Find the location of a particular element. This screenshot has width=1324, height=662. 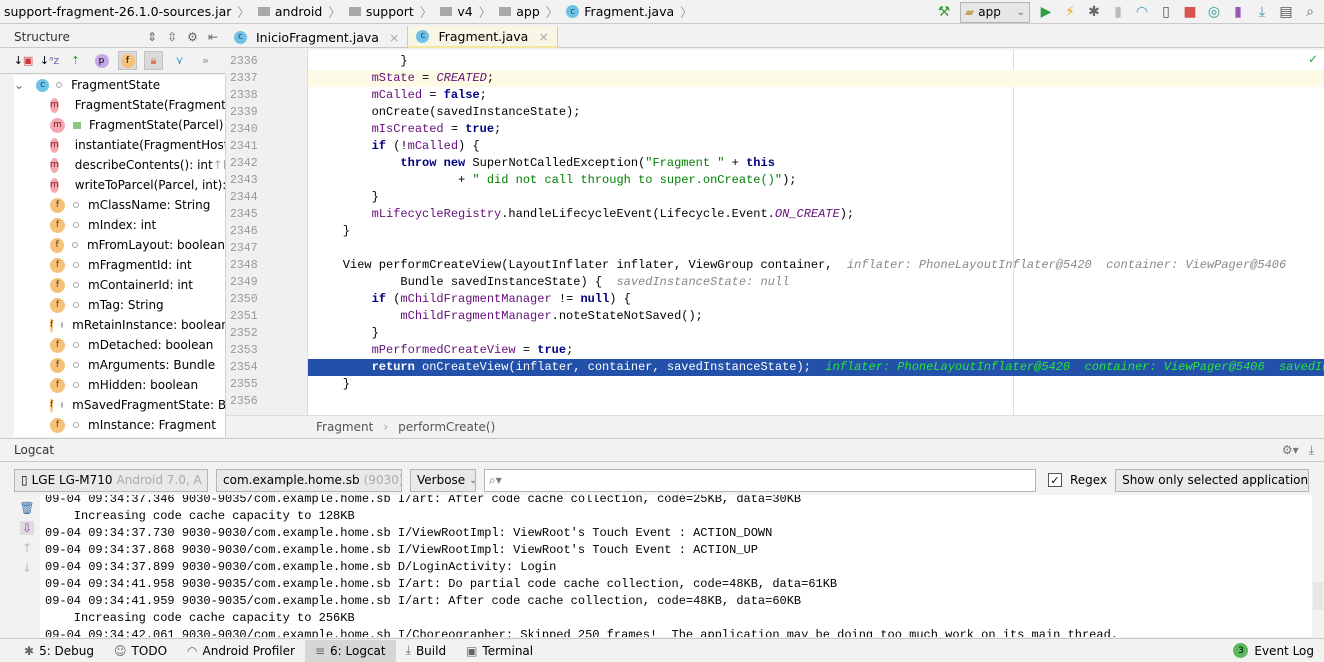

tree-item: f mHidden: boolean is located at coordinates (119, 385).